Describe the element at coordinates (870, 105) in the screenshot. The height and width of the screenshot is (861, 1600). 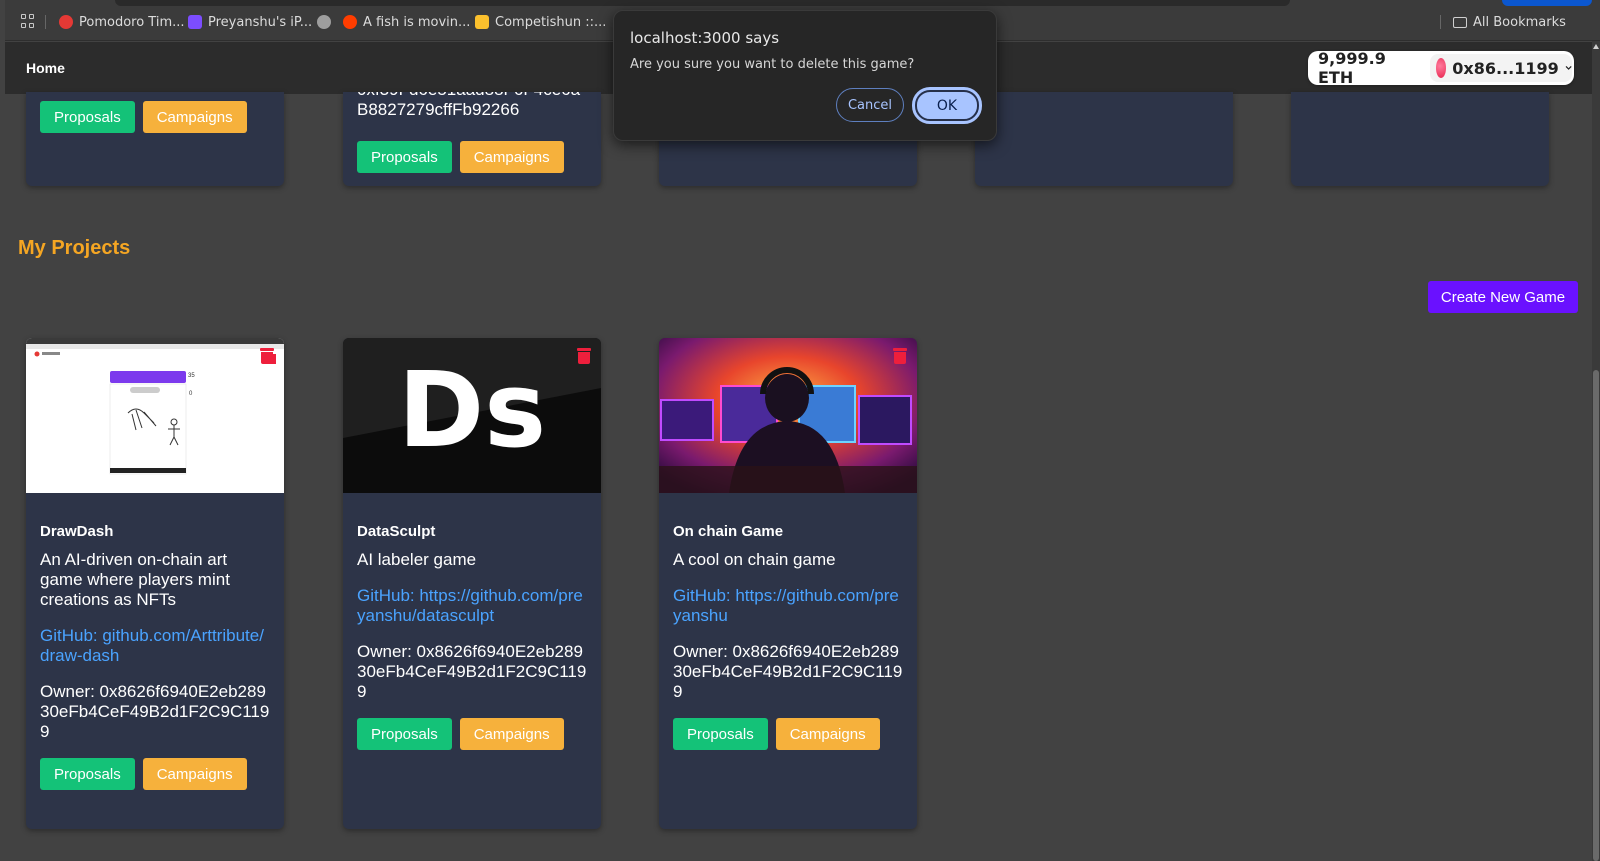
I see `cancel-button: Cancel` at that location.